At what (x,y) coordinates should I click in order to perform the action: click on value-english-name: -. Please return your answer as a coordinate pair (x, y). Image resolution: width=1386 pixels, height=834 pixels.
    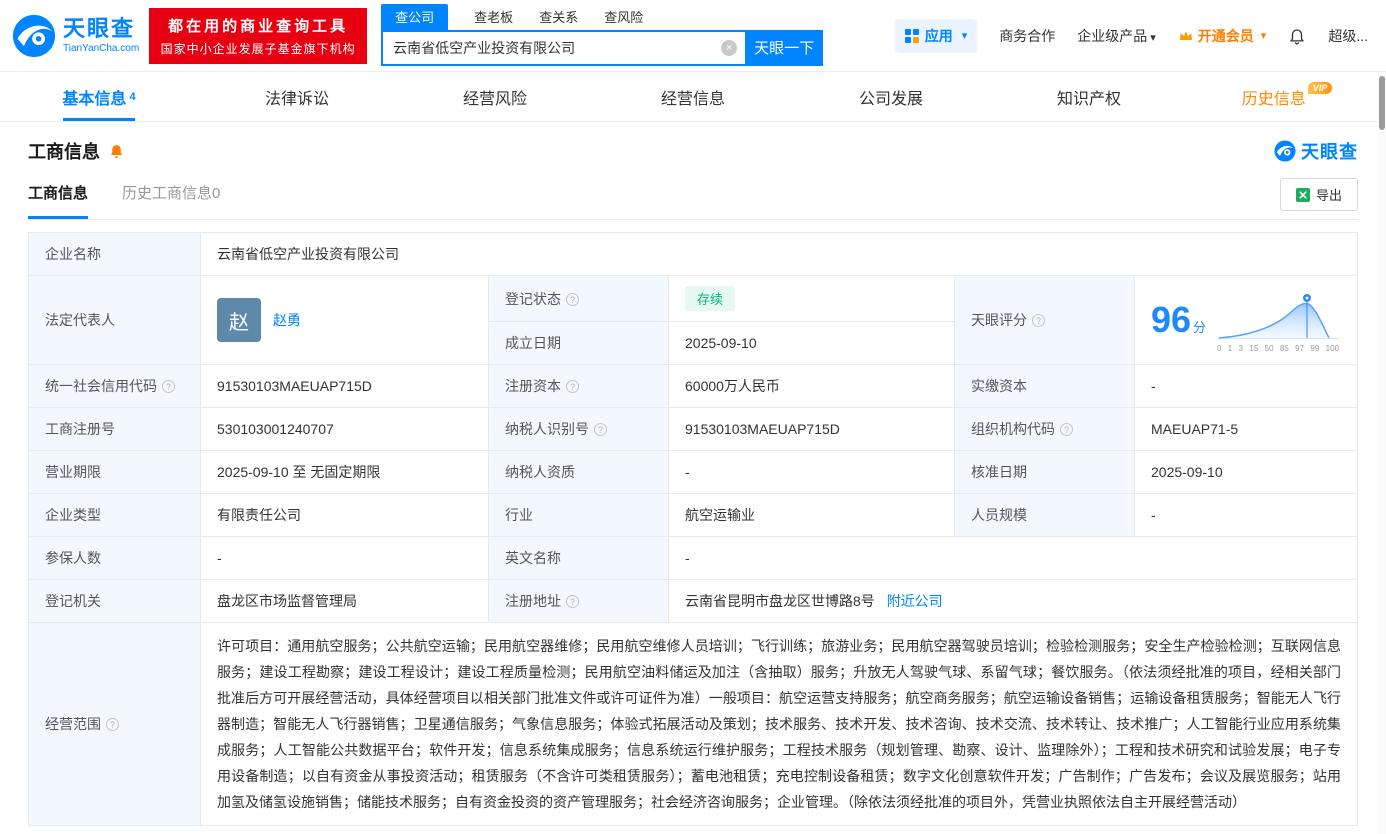
    Looking at the image, I should click on (1013, 558).